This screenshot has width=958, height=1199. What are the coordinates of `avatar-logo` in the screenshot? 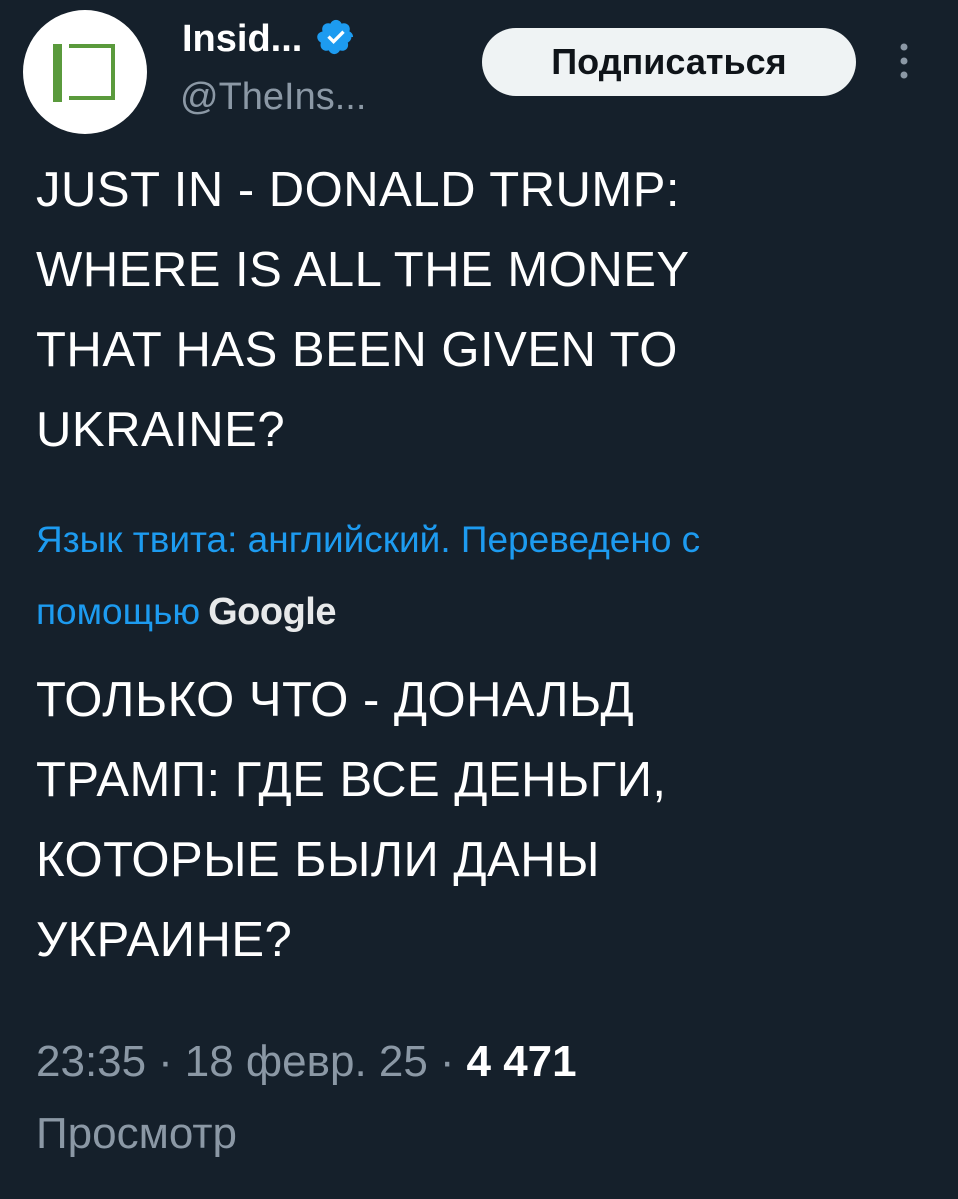 It's located at (85, 73).